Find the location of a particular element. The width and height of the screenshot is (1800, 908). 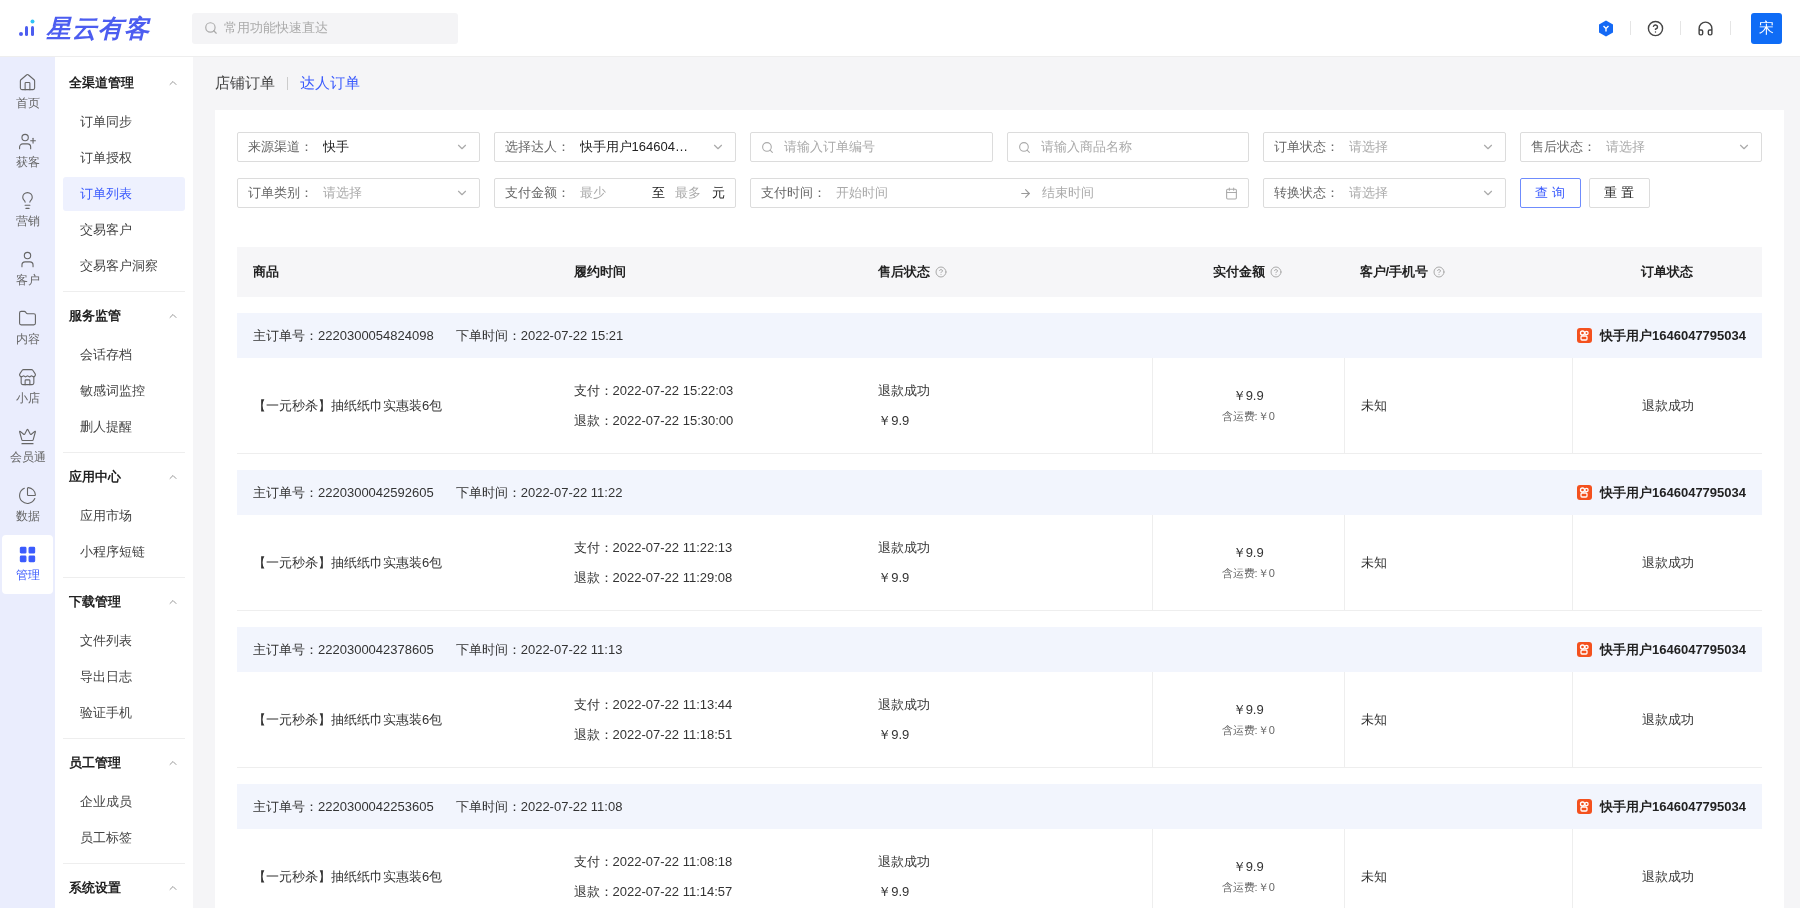

user-icon is located at coordinates (27, 259).